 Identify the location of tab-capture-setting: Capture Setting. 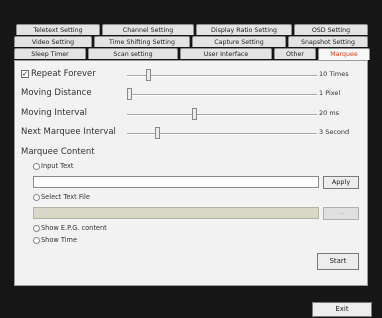
(239, 41).